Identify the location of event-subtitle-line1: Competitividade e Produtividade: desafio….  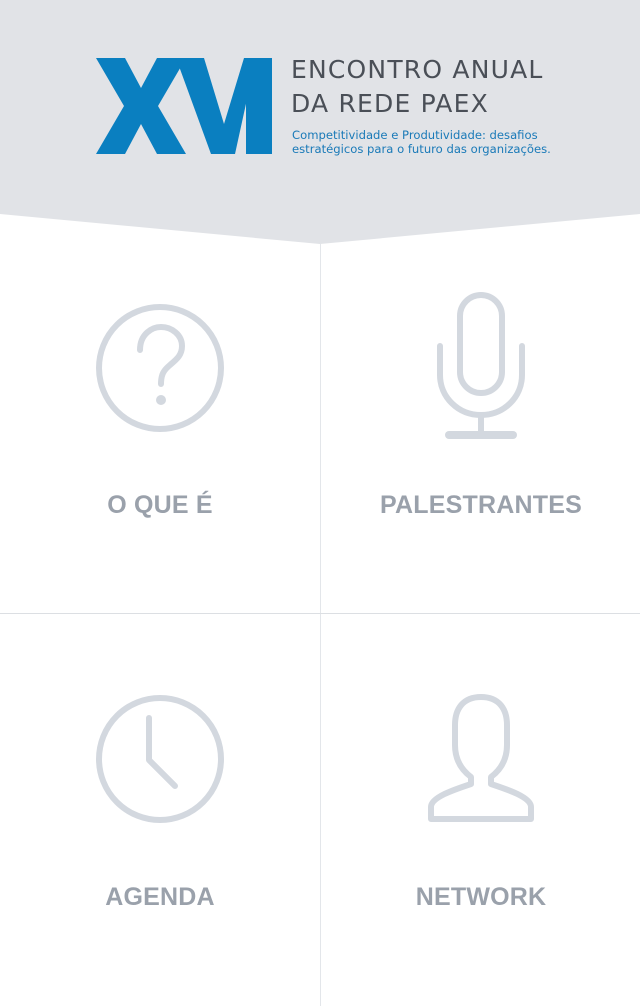
(415, 135).